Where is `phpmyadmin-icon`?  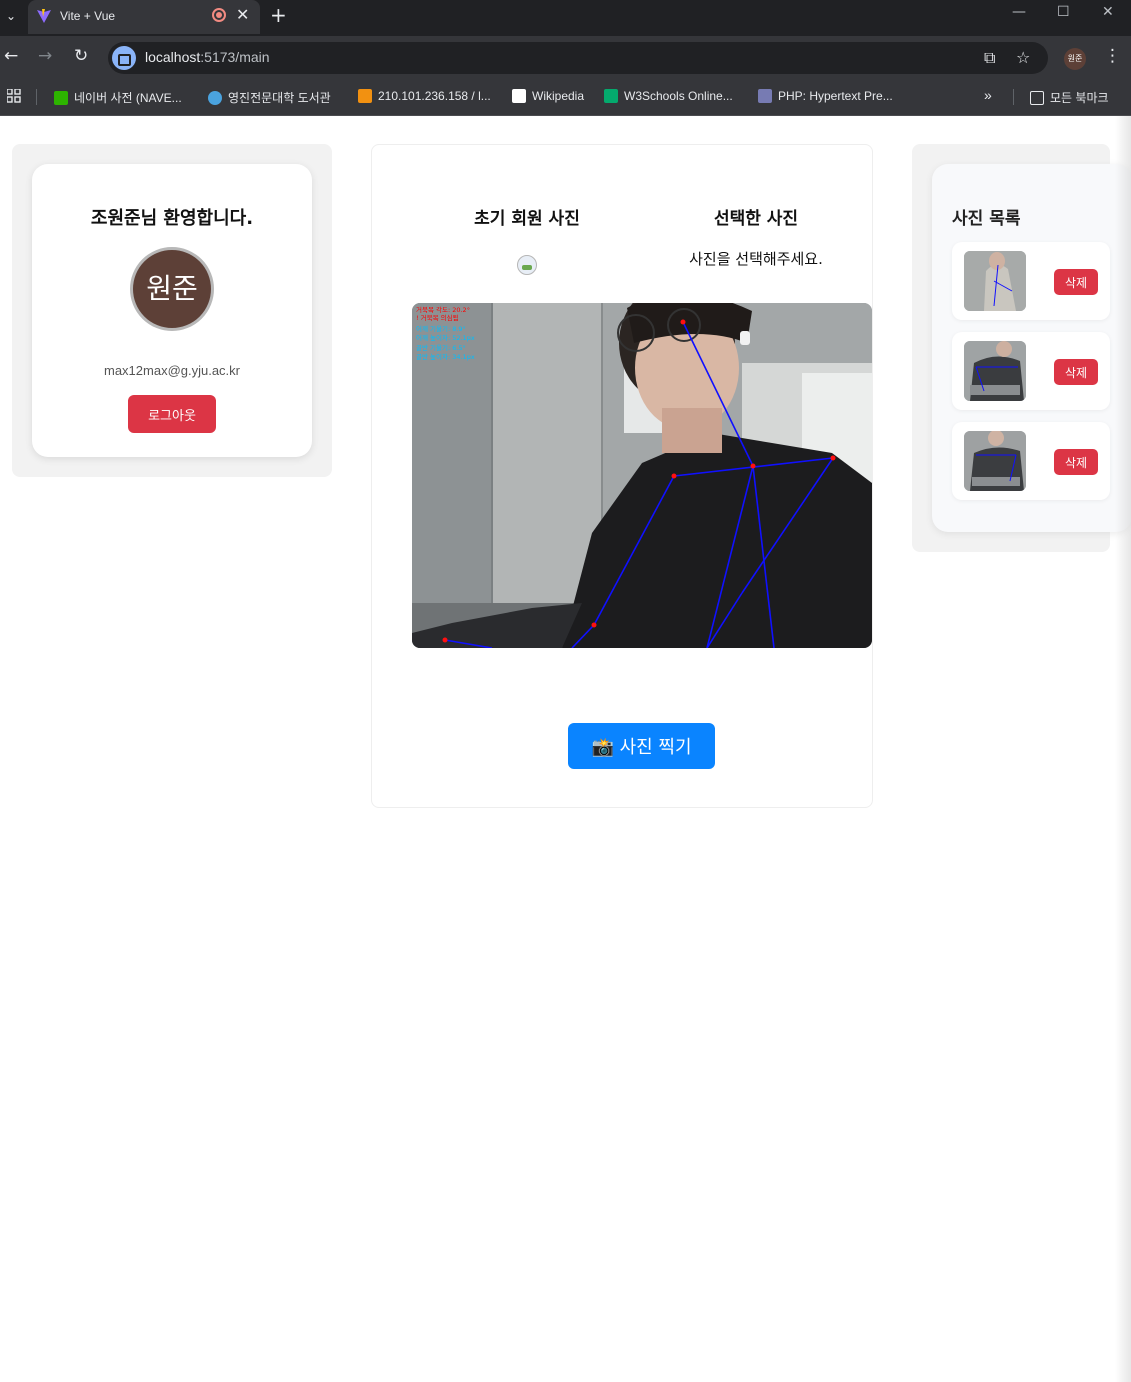
phpmyadmin-icon is located at coordinates (365, 96).